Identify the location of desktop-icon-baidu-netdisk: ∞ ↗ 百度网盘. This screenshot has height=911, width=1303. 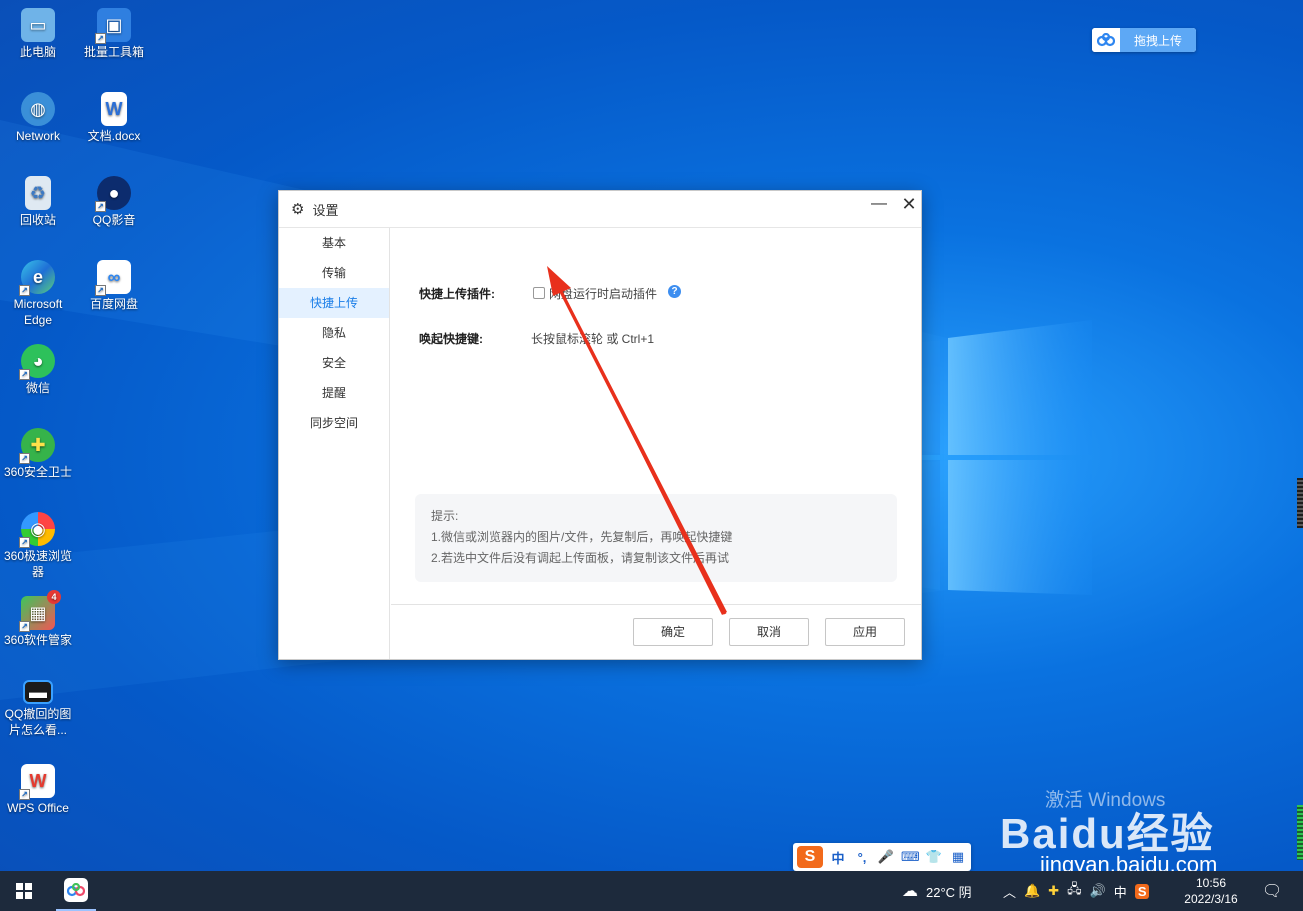
(114, 286).